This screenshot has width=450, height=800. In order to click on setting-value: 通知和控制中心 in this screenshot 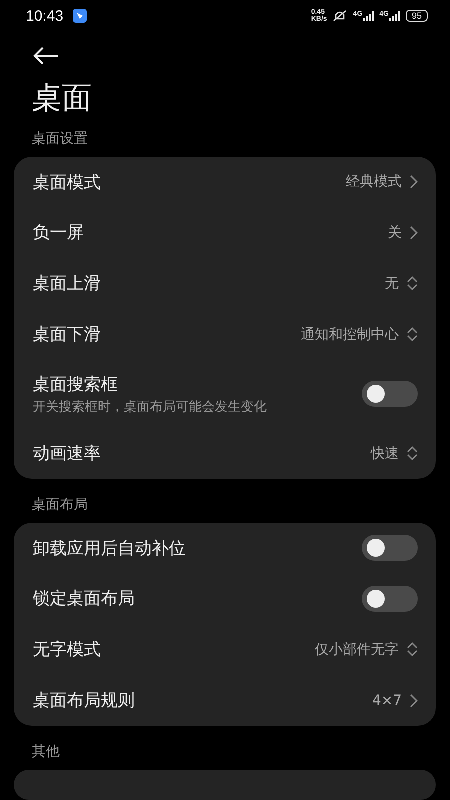, I will do `click(350, 335)`.